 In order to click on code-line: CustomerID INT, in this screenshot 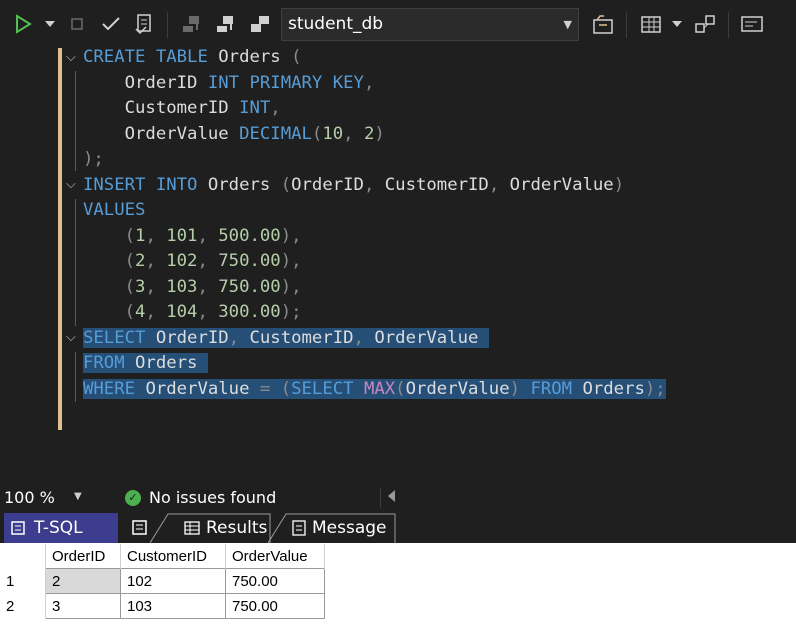, I will do `click(182, 108)`.